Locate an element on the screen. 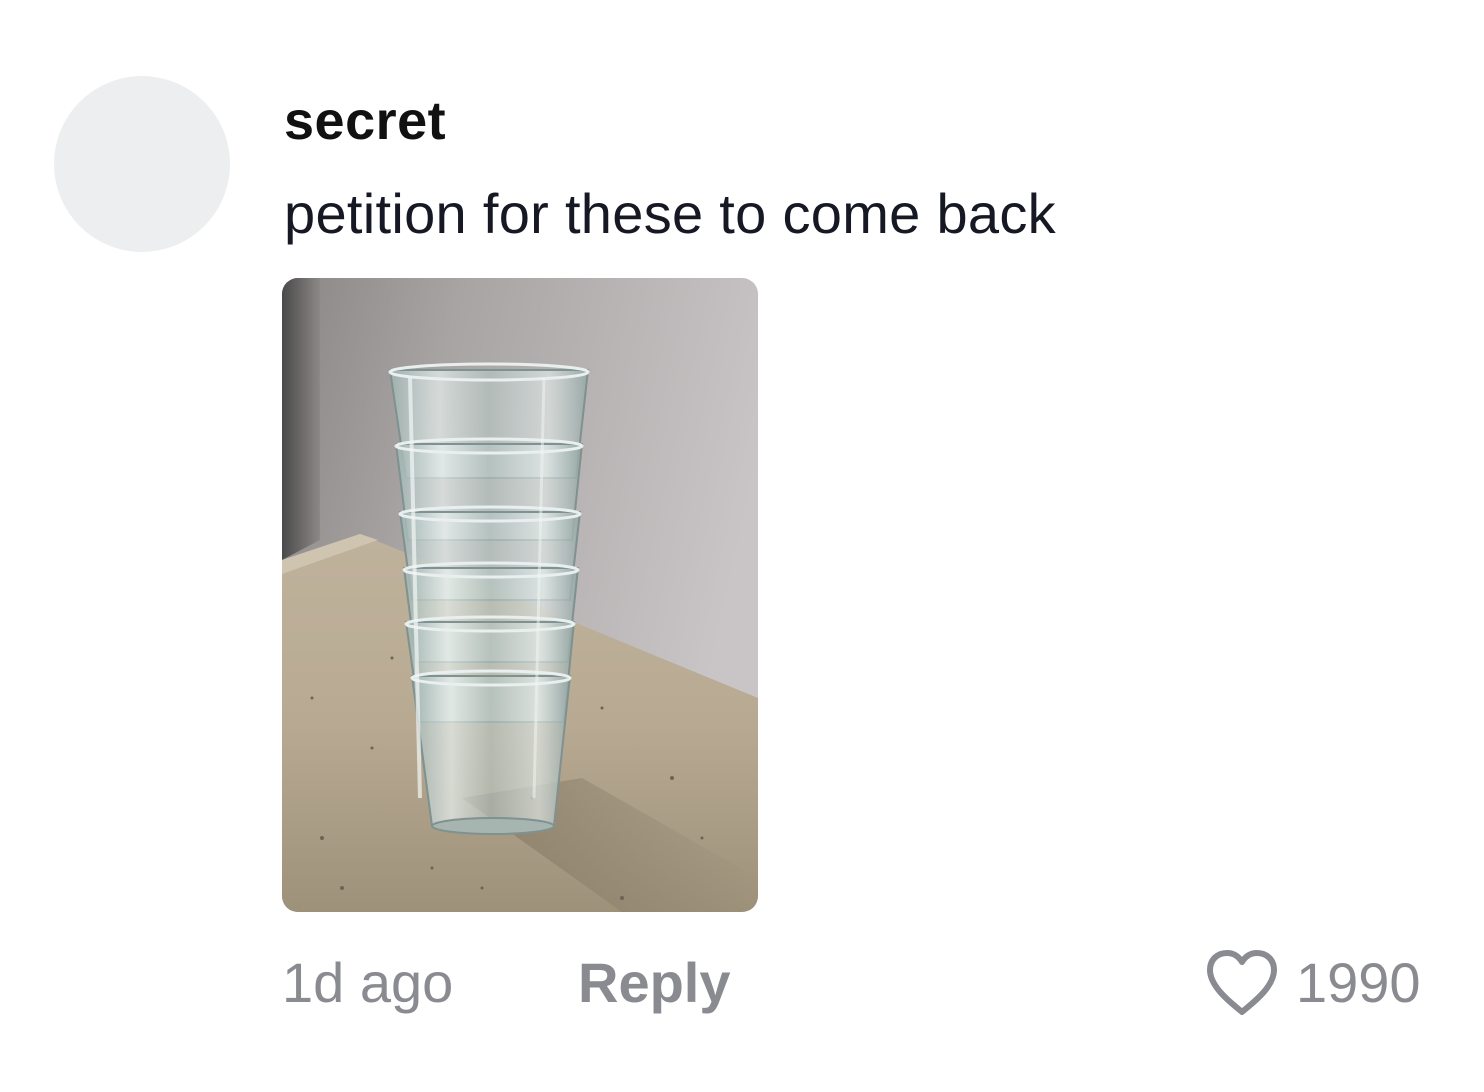 The image size is (1484, 1092). like-button: 1990 is located at coordinates (1312, 983).